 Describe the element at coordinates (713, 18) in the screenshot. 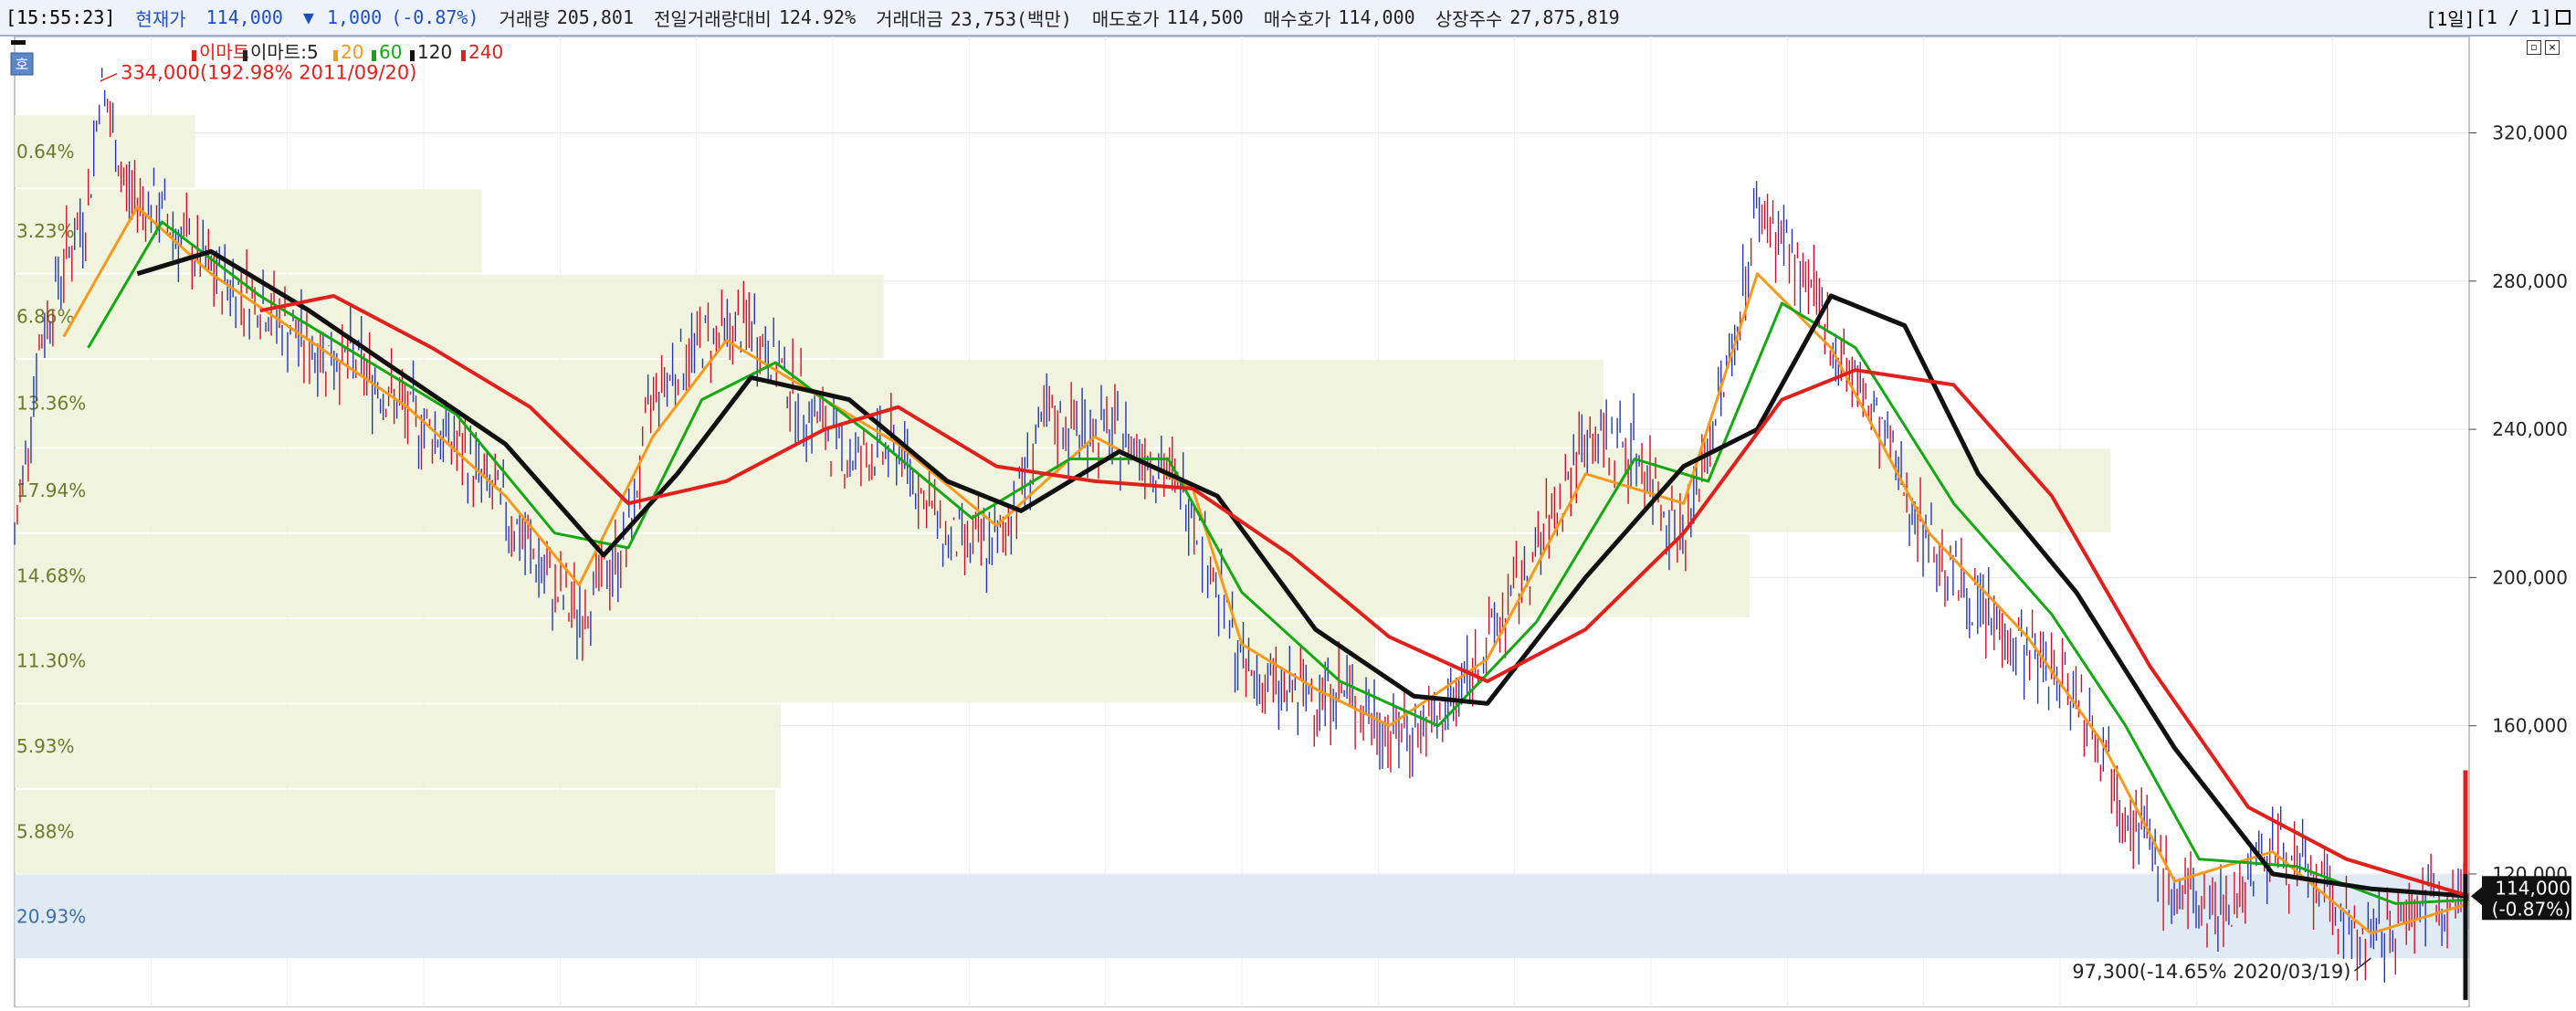

I see `prev-volume-label: 전일거래량대비` at that location.